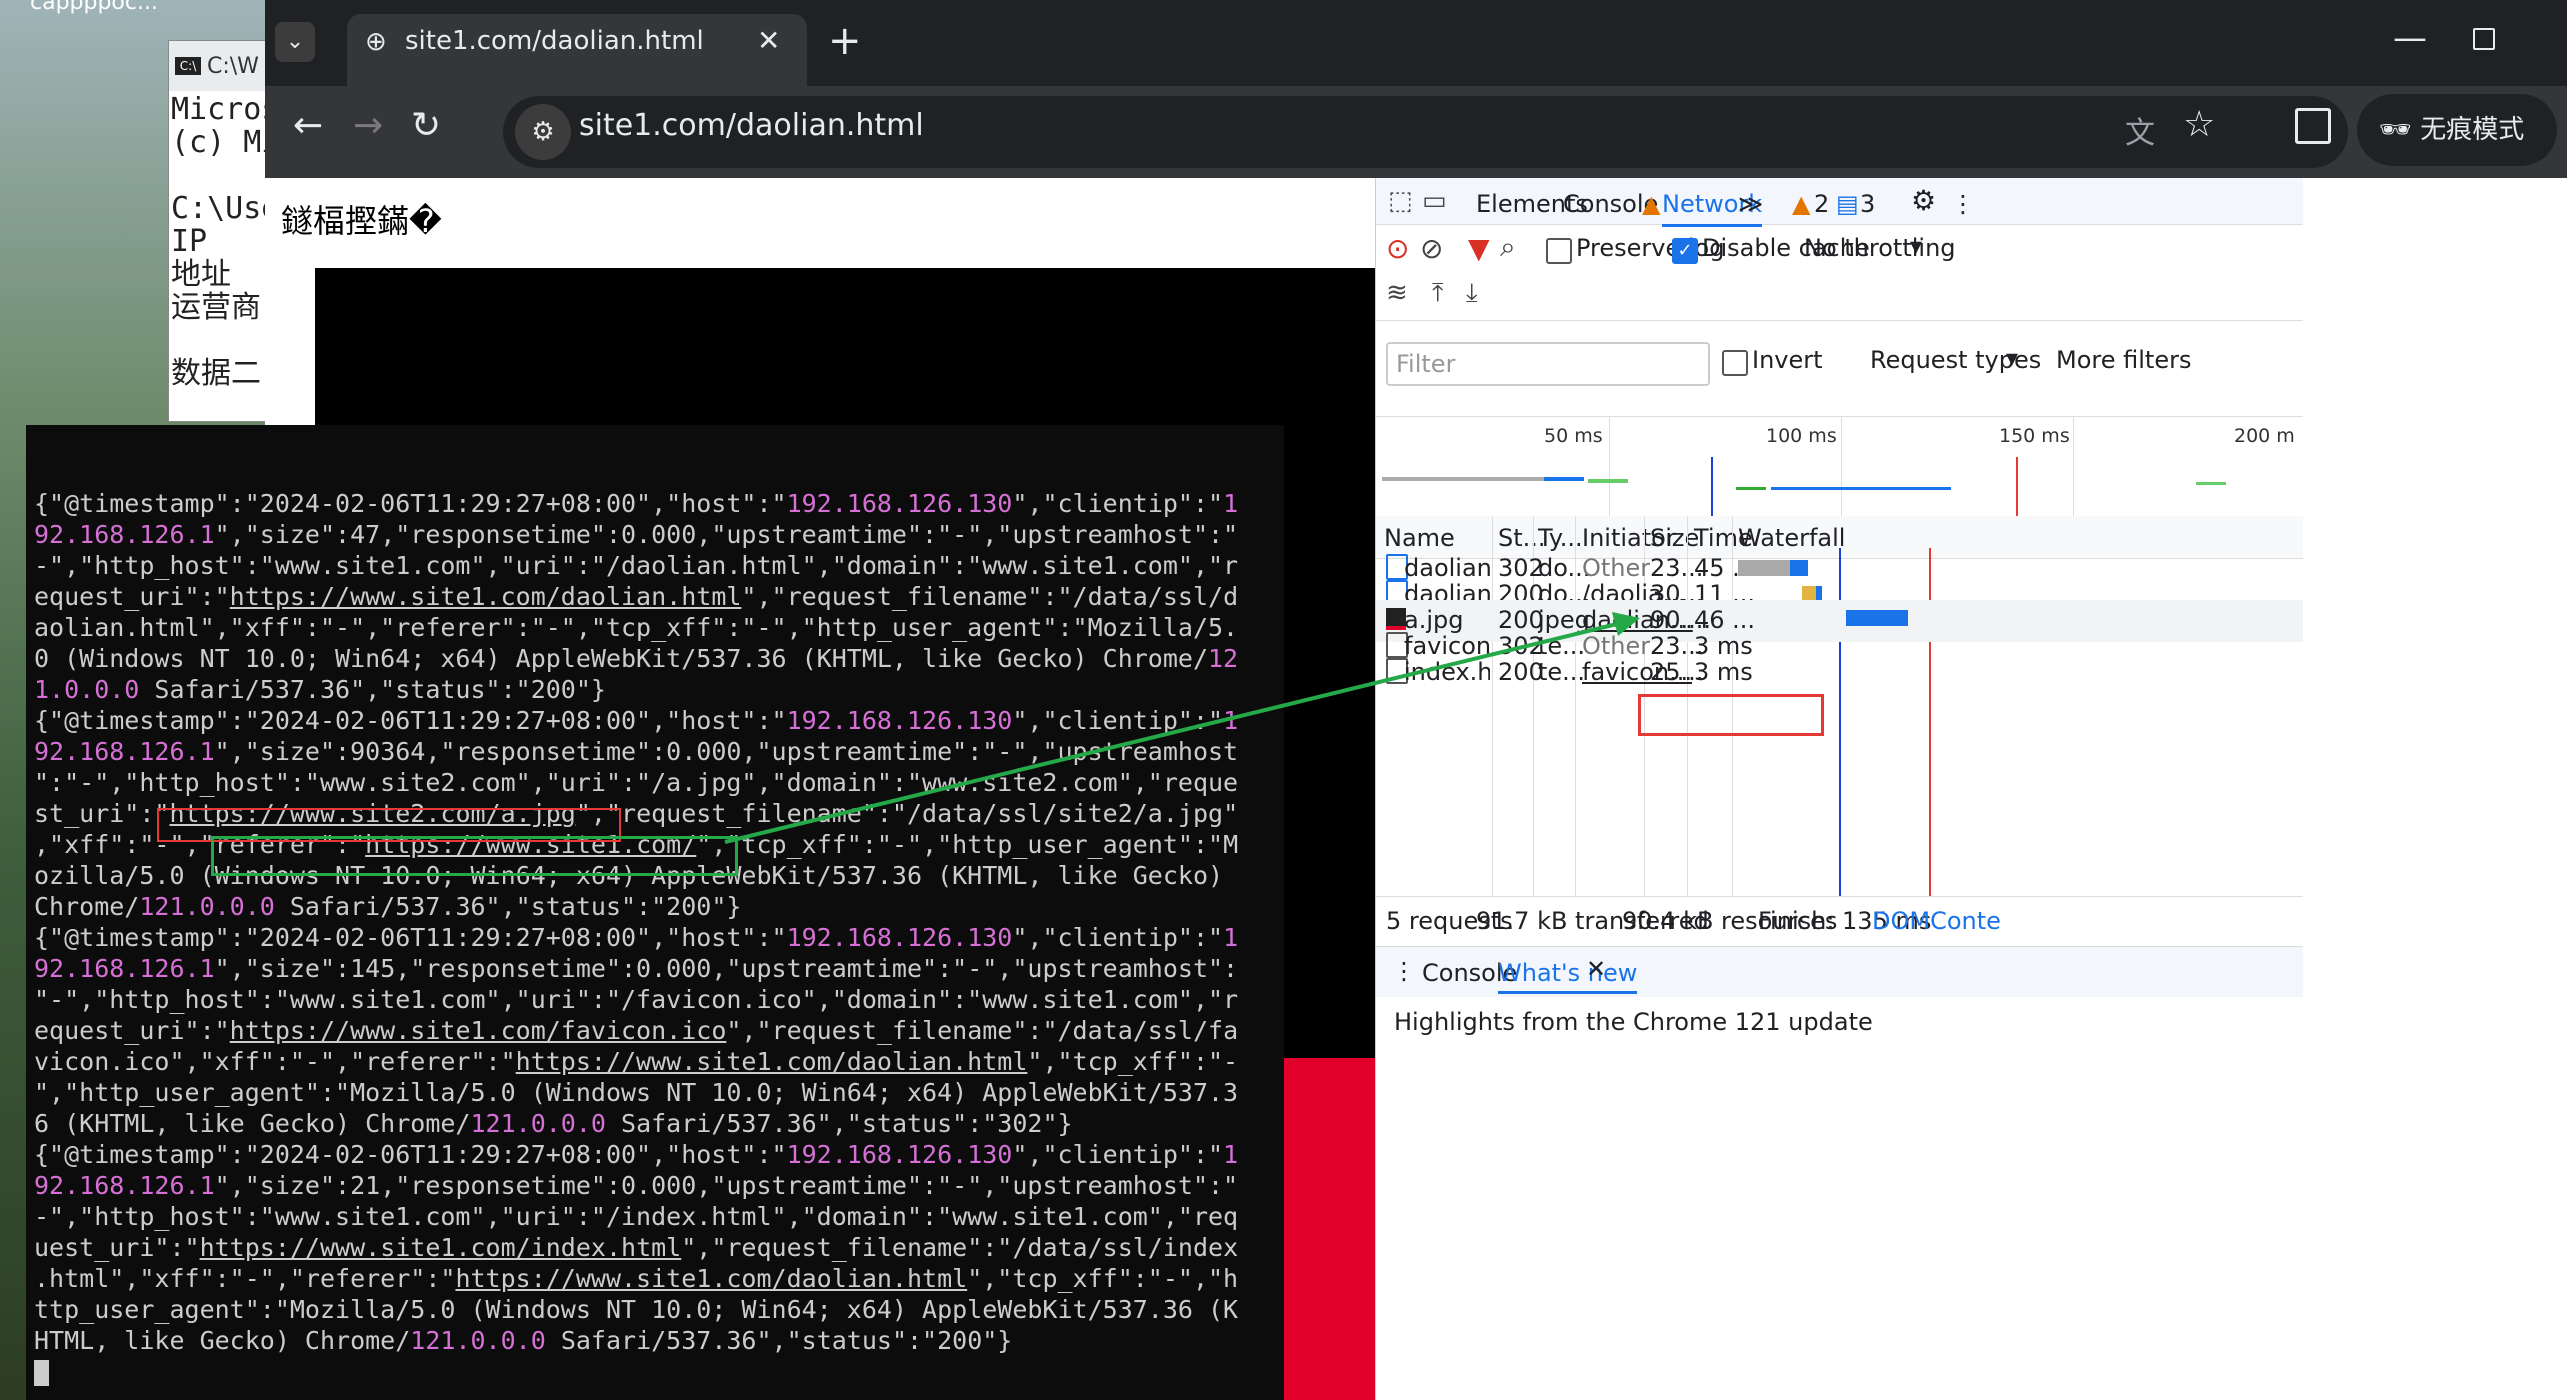 This screenshot has width=2567, height=1400. Describe the element at coordinates (1404, 971) in the screenshot. I see `drawer-menu-icon: ⋮` at that location.